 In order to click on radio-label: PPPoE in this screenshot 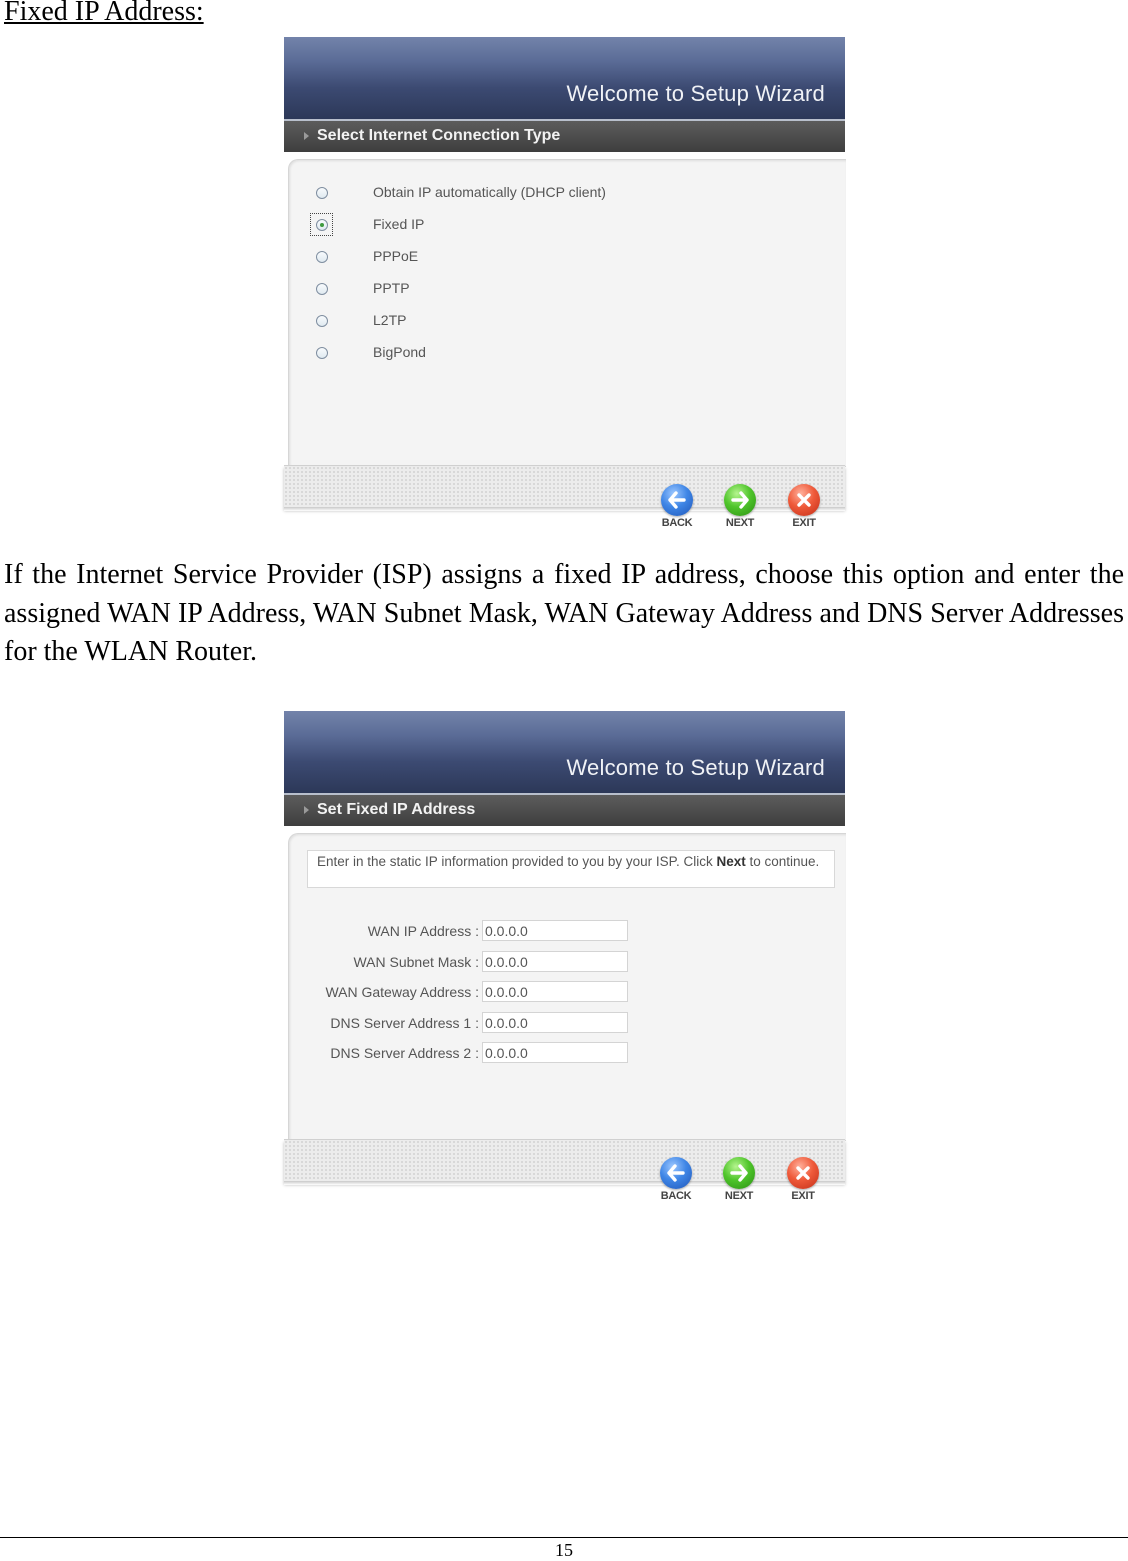, I will do `click(396, 256)`.